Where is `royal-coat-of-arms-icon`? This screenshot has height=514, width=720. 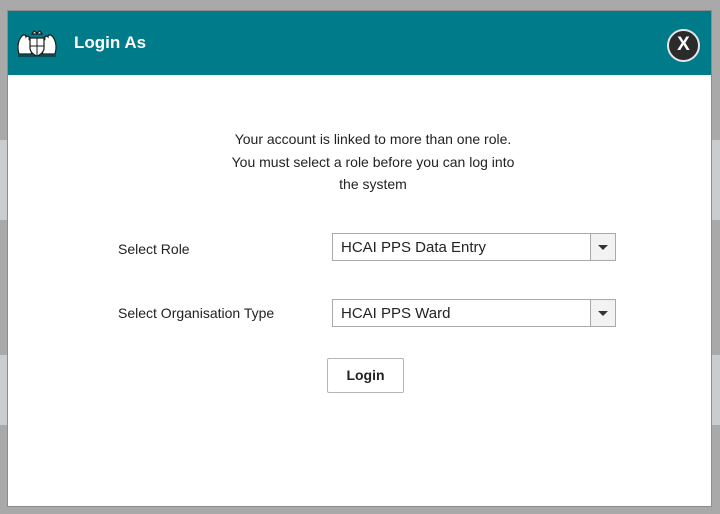 royal-coat-of-arms-icon is located at coordinates (37, 43).